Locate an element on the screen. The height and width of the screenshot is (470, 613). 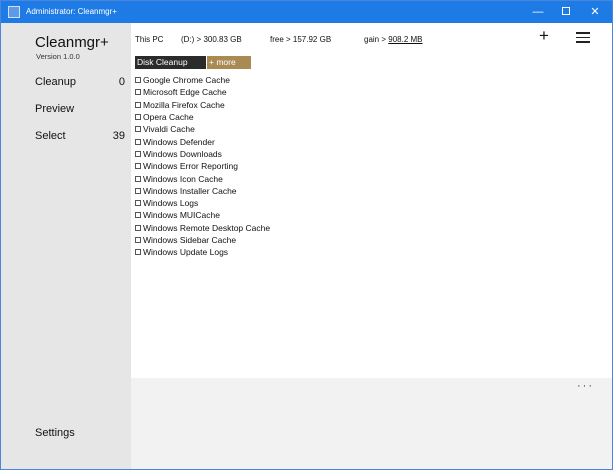
list-item: Windows Error Reporting is located at coordinates (202, 166).